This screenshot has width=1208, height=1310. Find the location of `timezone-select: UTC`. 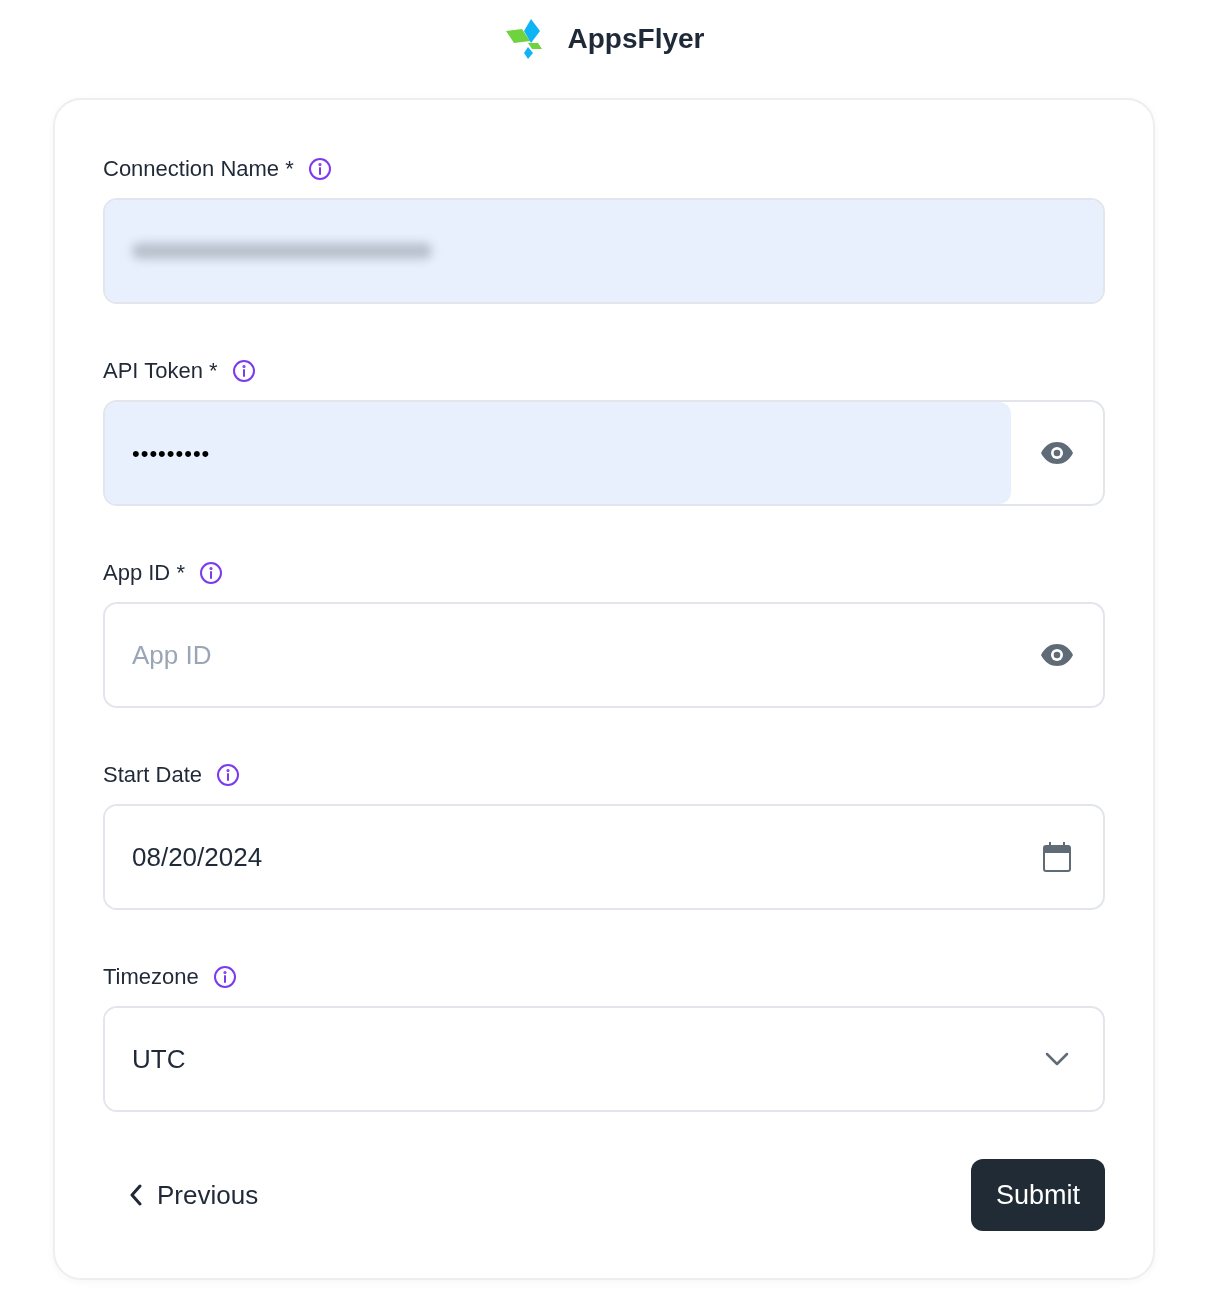

timezone-select: UTC is located at coordinates (604, 1059).